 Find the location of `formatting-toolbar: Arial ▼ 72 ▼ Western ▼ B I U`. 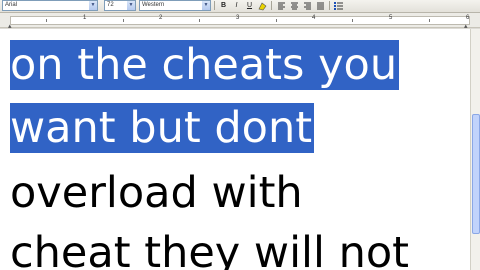

formatting-toolbar: Arial ▼ 72 ▼ Western ▼ B I U is located at coordinates (240, 6).